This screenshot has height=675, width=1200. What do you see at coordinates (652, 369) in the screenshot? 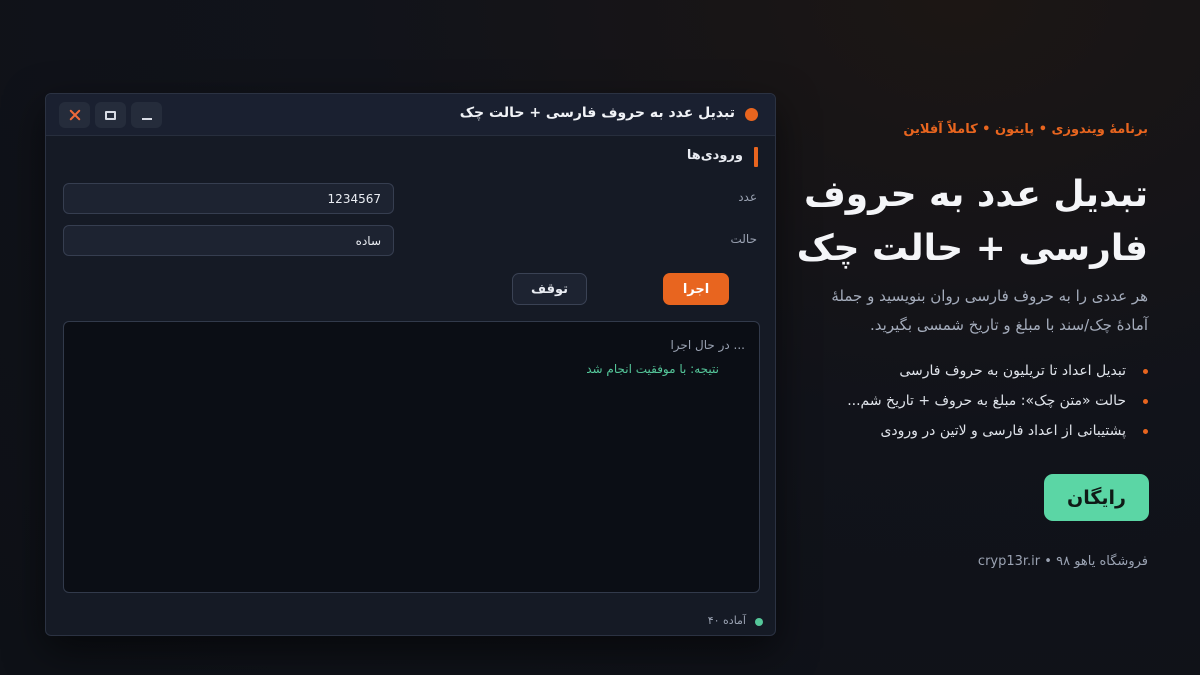
I see `log-line: نتیجه: با موفقیت انجام شد` at bounding box center [652, 369].